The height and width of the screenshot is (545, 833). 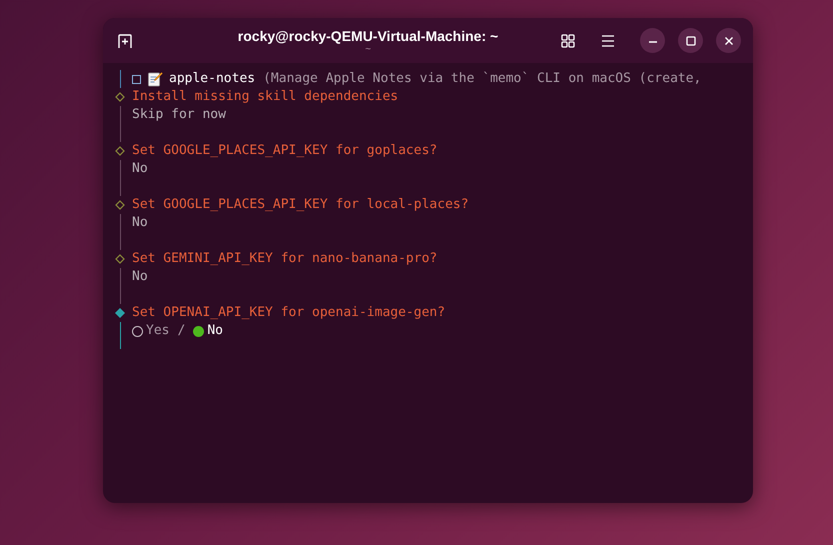 What do you see at coordinates (482, 79) in the screenshot?
I see `skill-description: (Manage Apple Notes via the `memo` CLI on macOS (create,` at bounding box center [482, 79].